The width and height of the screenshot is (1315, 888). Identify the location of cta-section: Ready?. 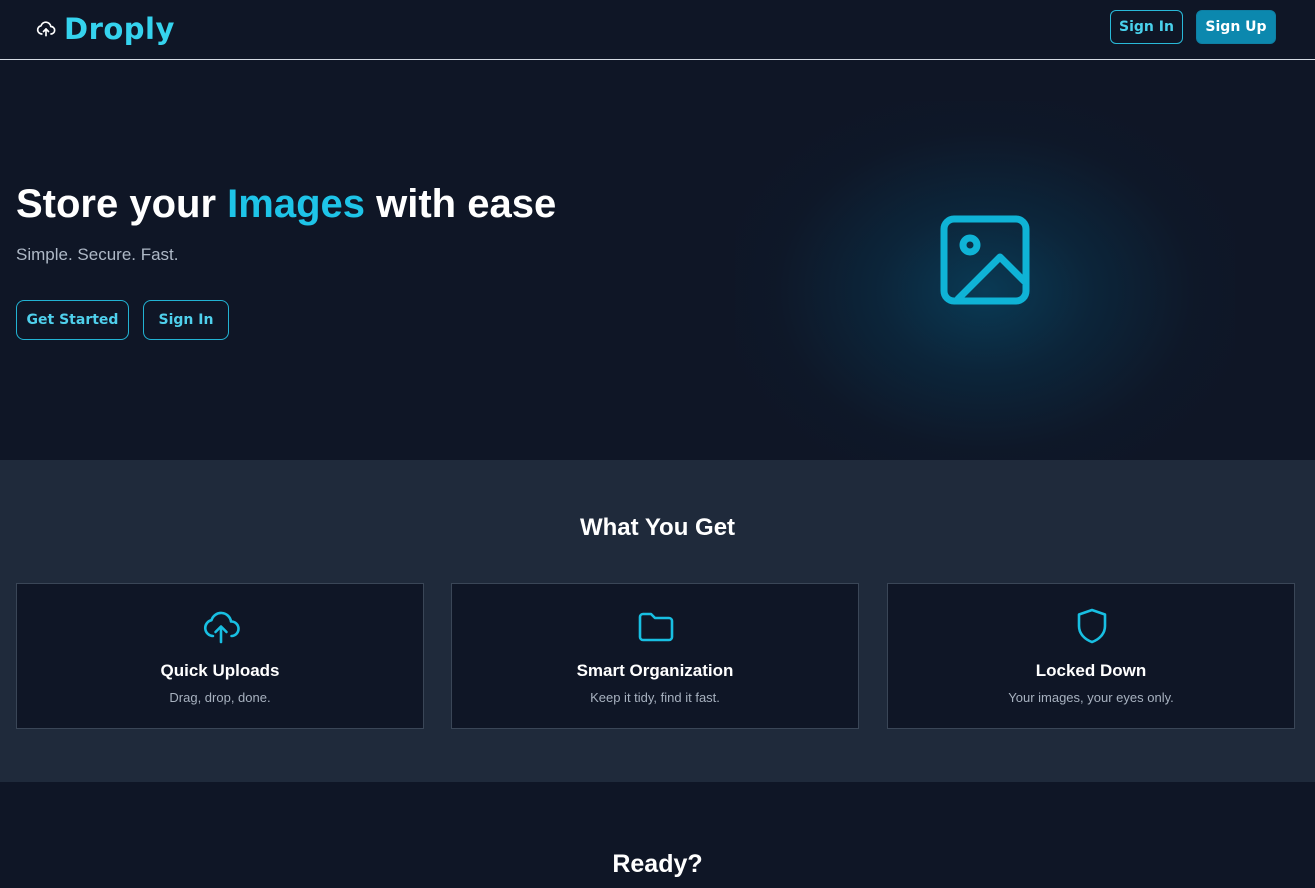
(657, 835).